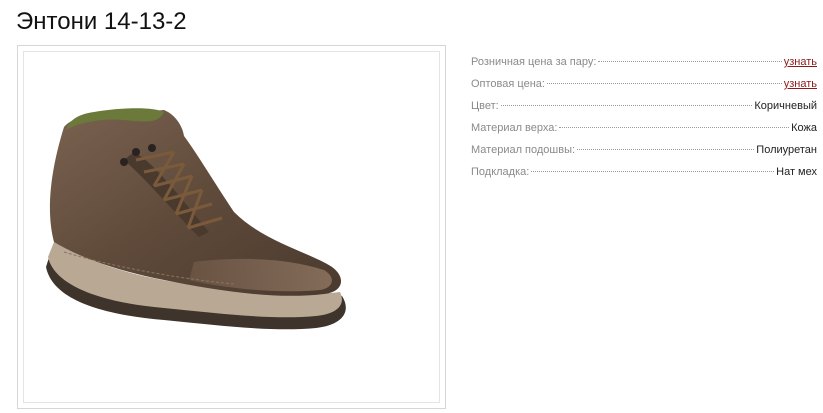  Describe the element at coordinates (644, 109) in the screenshot. I see `spec-color: Цвет: Коричневый` at that location.